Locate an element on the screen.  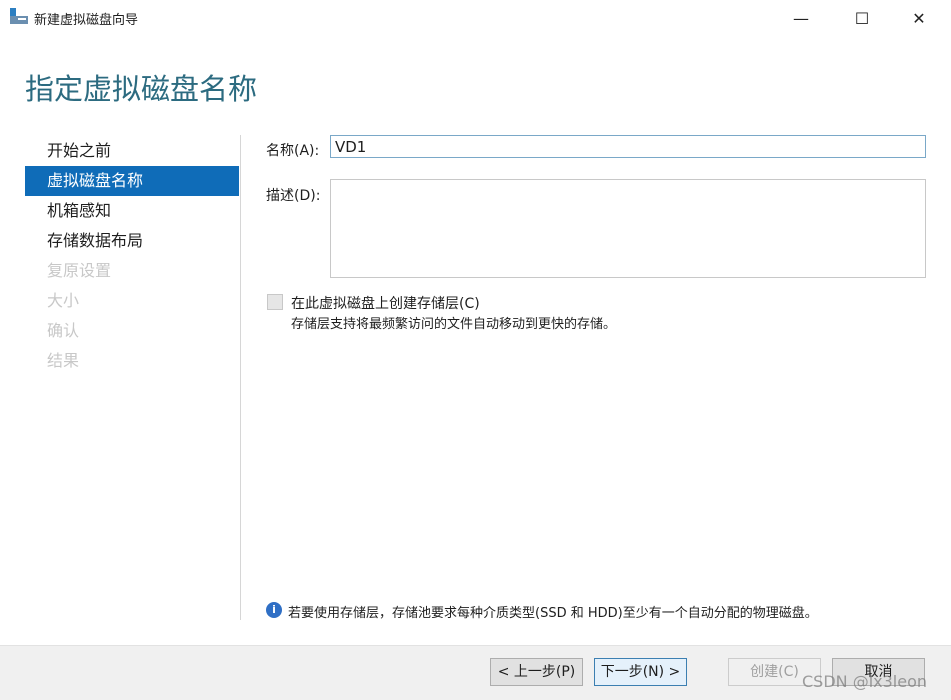
title-bar: 新建虚拟磁盘向导 — ☐ ✕ is located at coordinates (475, 18).